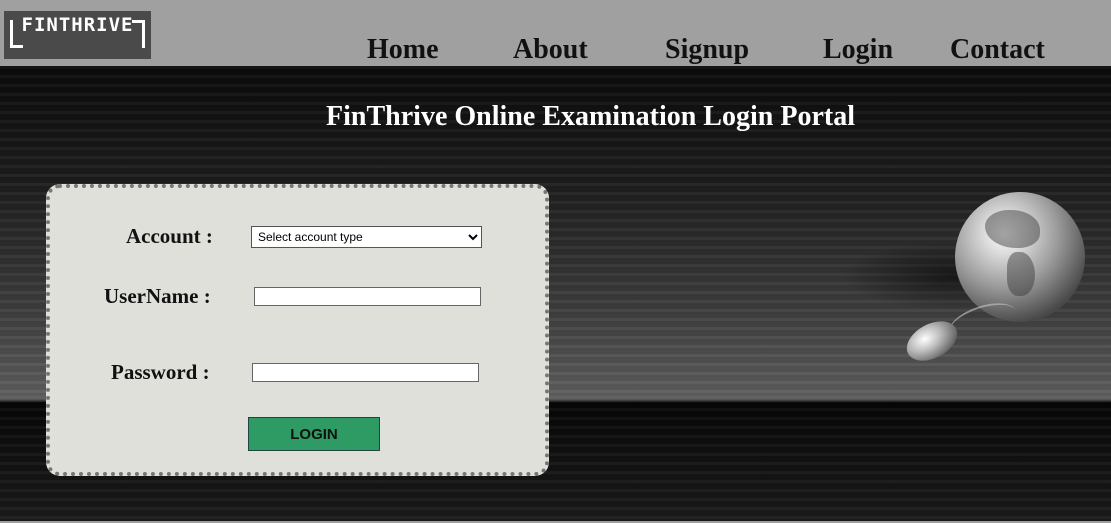 This screenshot has width=1111, height=523. Describe the element at coordinates (997, 50) in the screenshot. I see `nav-contact-link: Contact` at that location.